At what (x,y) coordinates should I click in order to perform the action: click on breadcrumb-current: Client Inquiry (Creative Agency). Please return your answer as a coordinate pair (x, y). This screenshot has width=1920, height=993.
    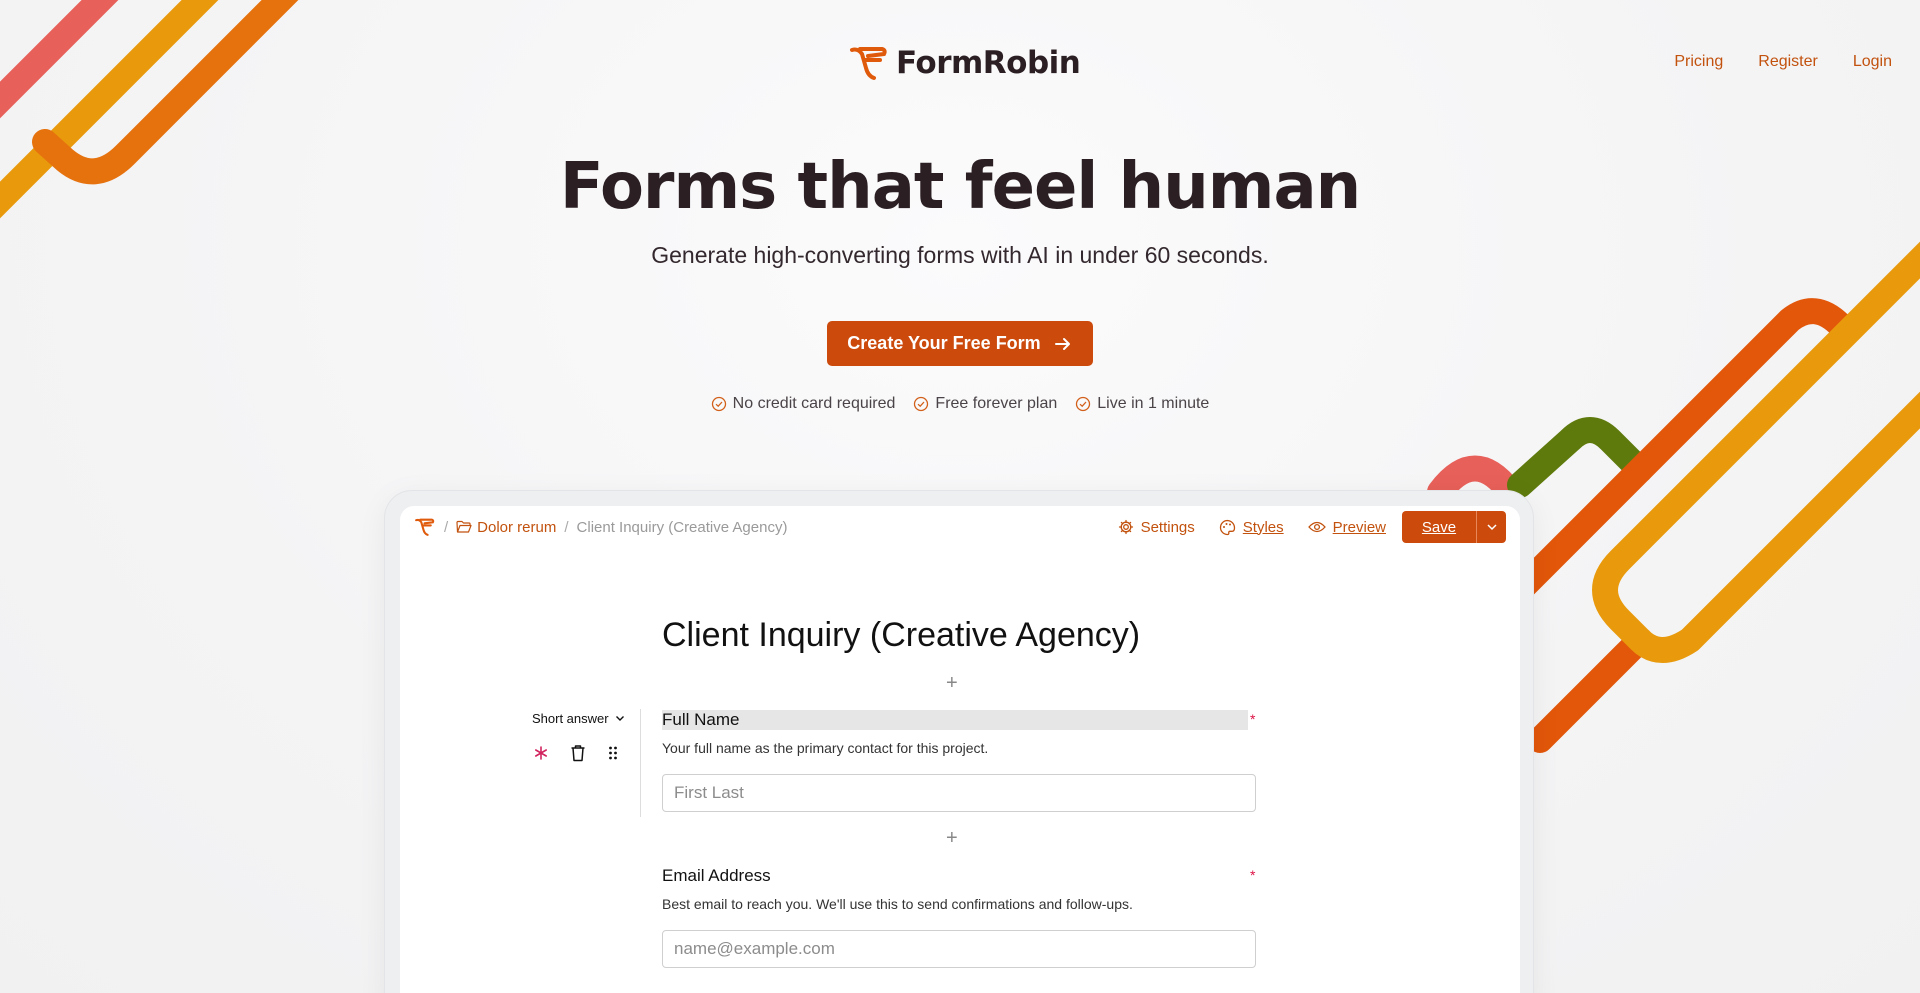
    Looking at the image, I should click on (682, 527).